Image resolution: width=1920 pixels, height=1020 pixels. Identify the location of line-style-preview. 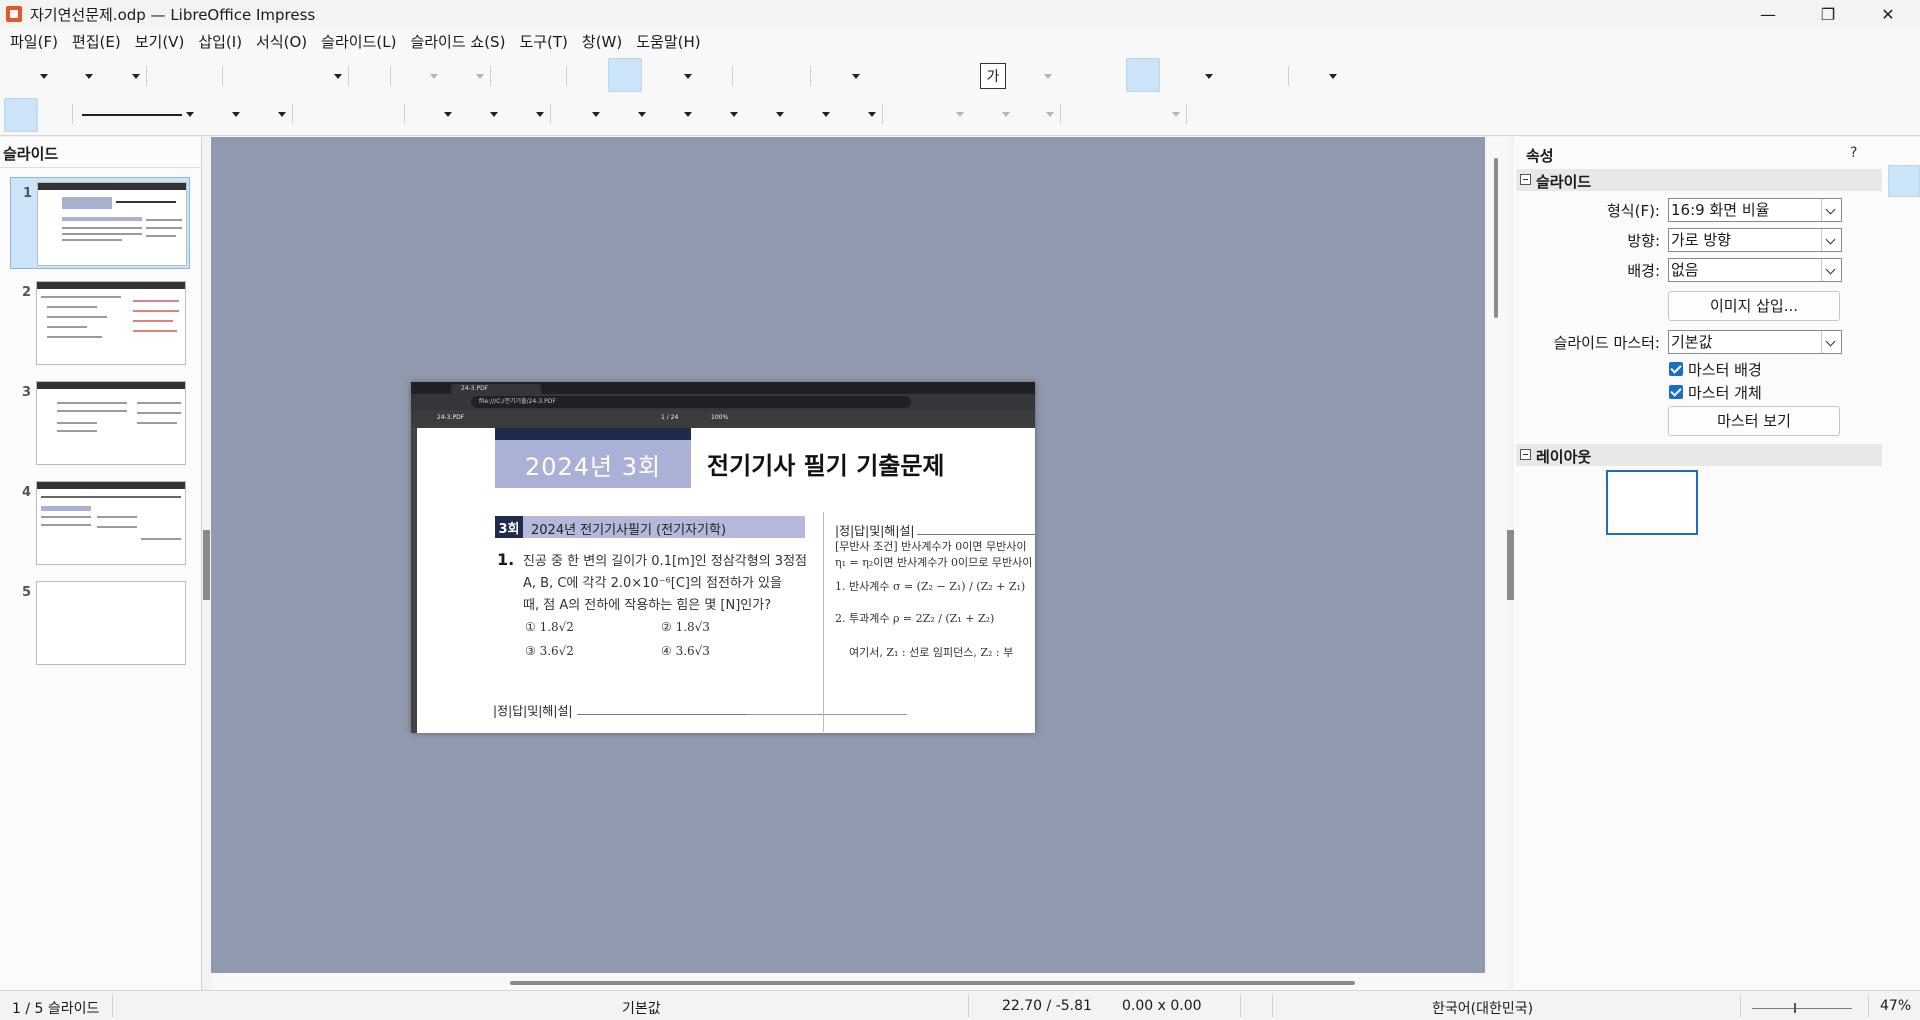
(132, 115).